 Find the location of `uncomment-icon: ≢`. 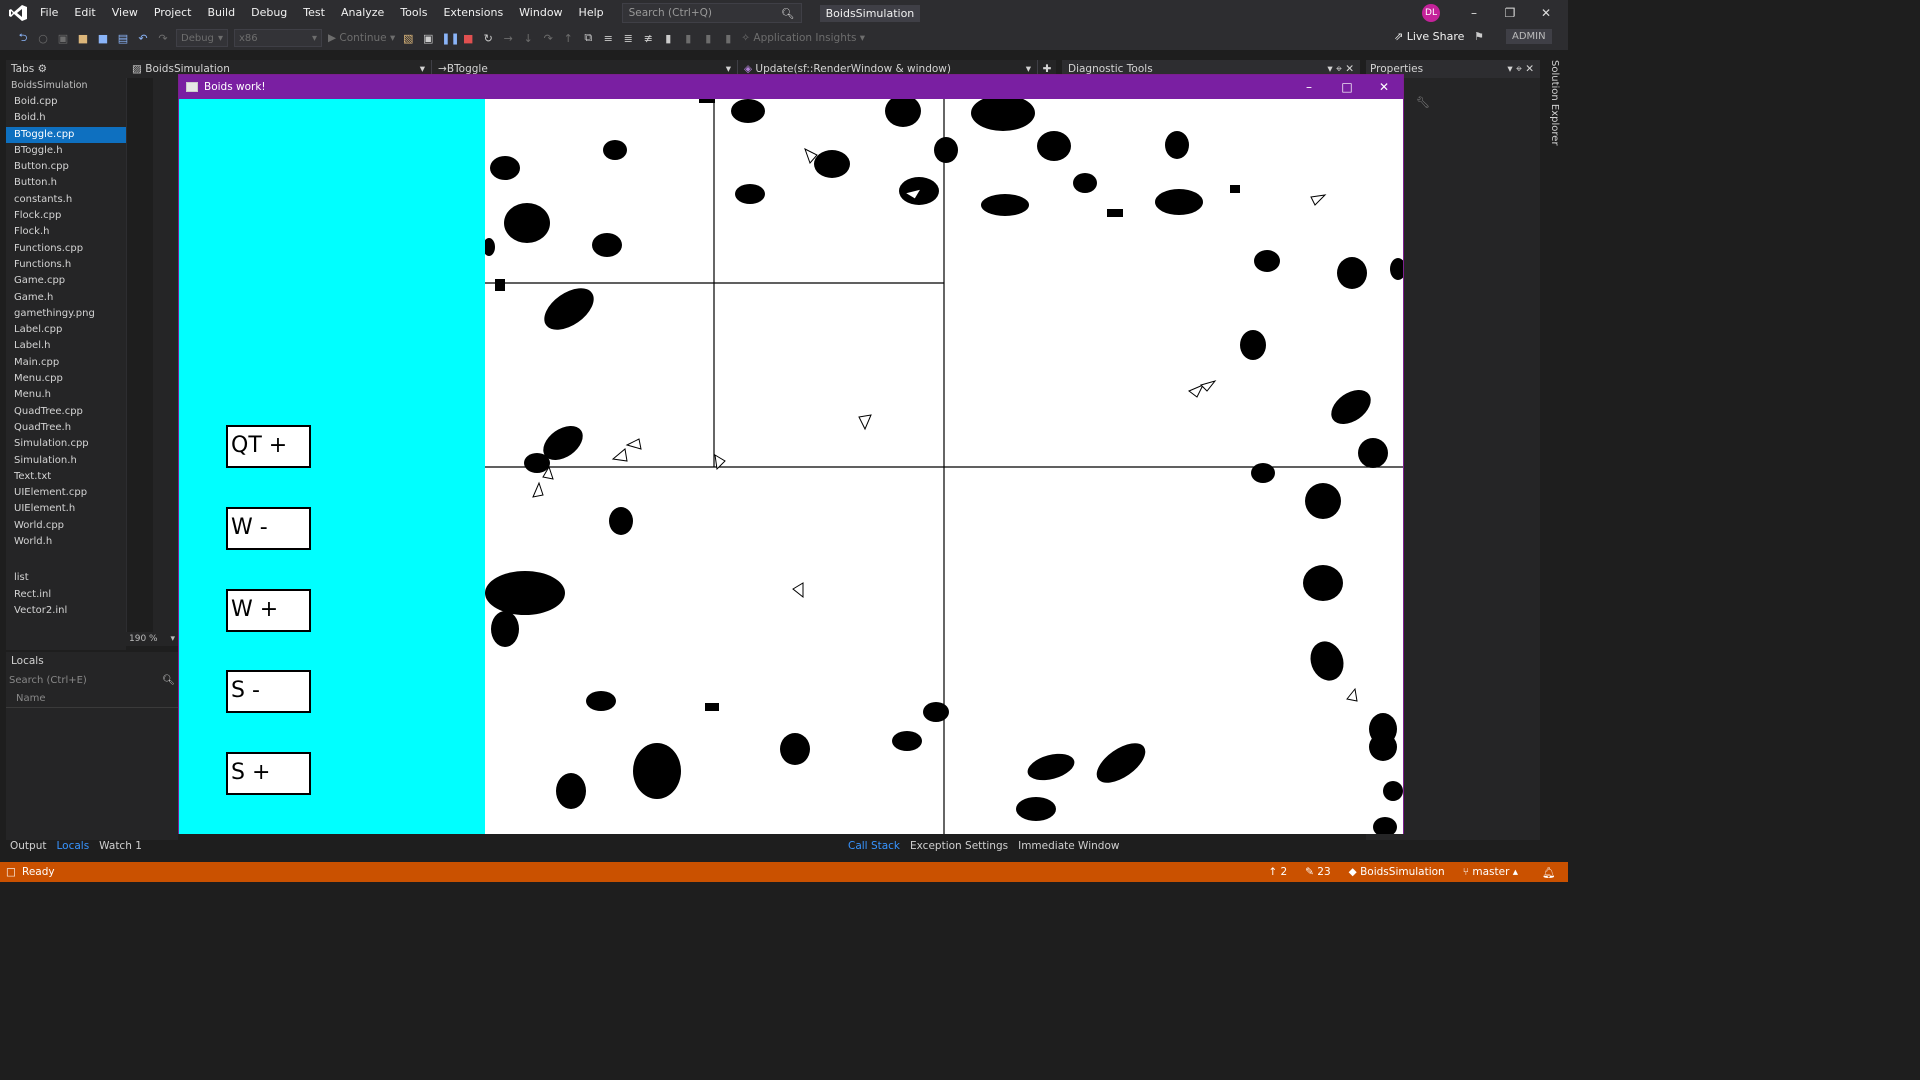

uncomment-icon: ≢ is located at coordinates (648, 38).